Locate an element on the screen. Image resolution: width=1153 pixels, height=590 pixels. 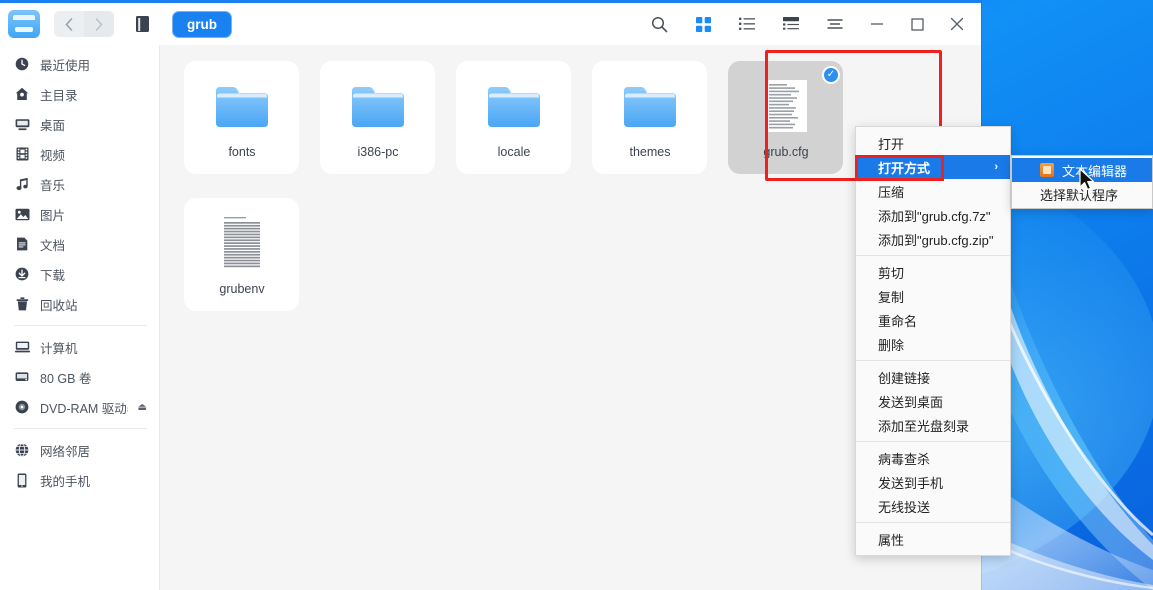
file-item-0: fonts is located at coordinates (242, 127).